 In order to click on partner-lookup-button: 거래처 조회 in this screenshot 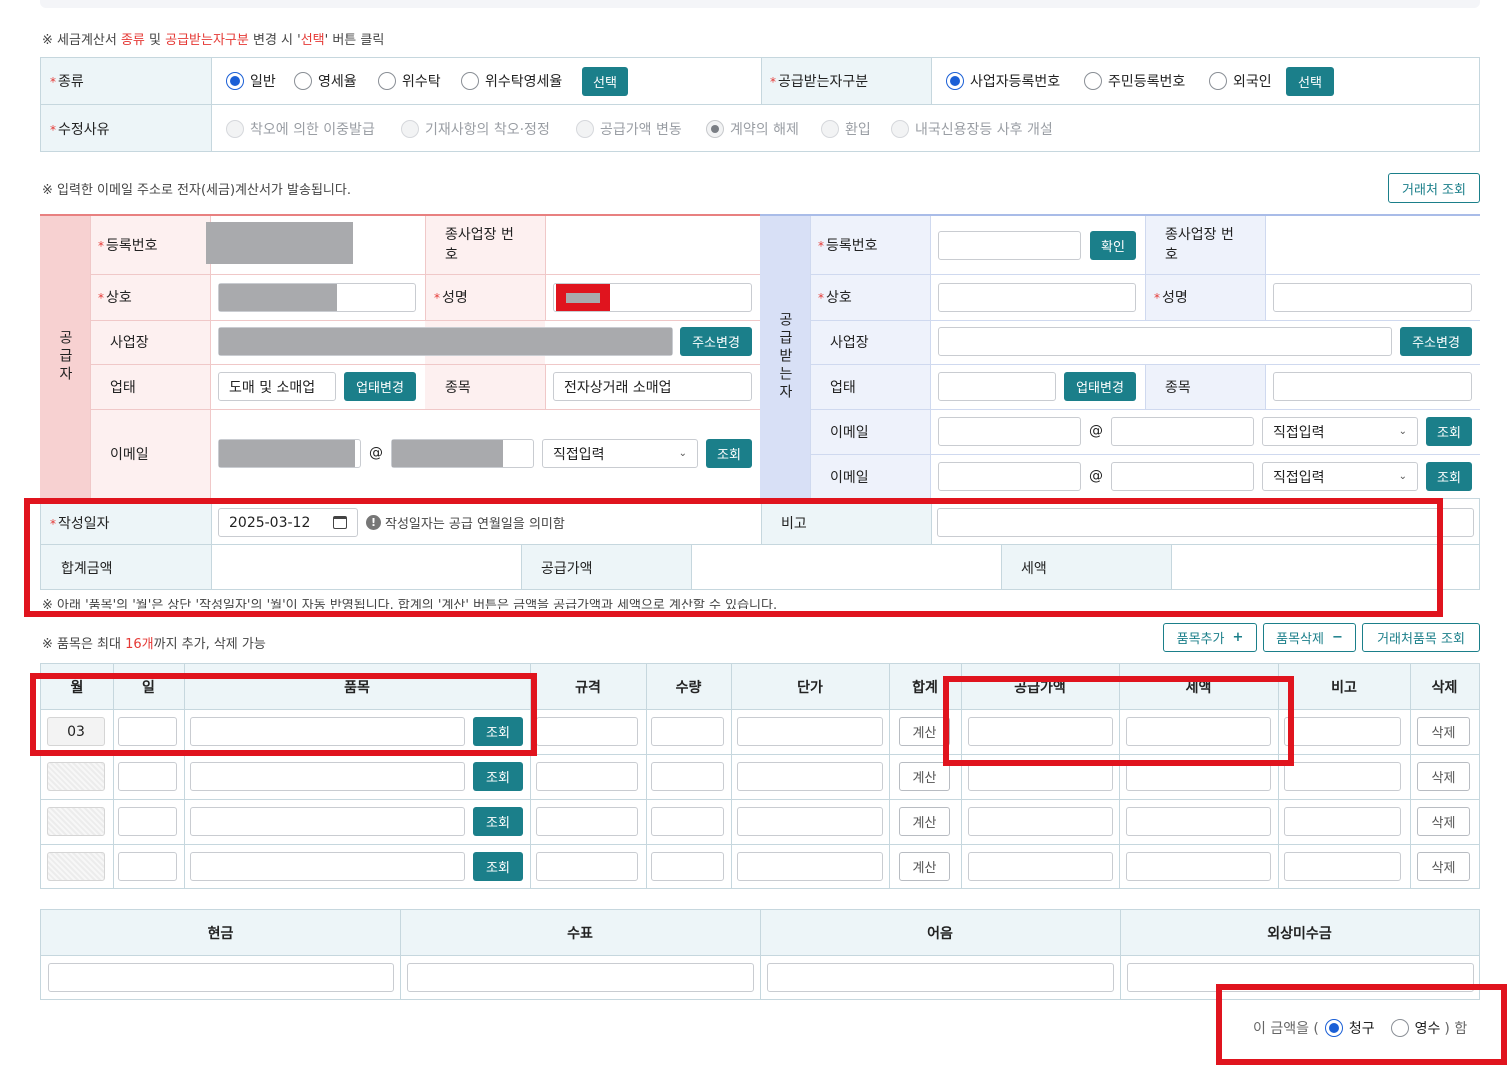, I will do `click(1434, 188)`.